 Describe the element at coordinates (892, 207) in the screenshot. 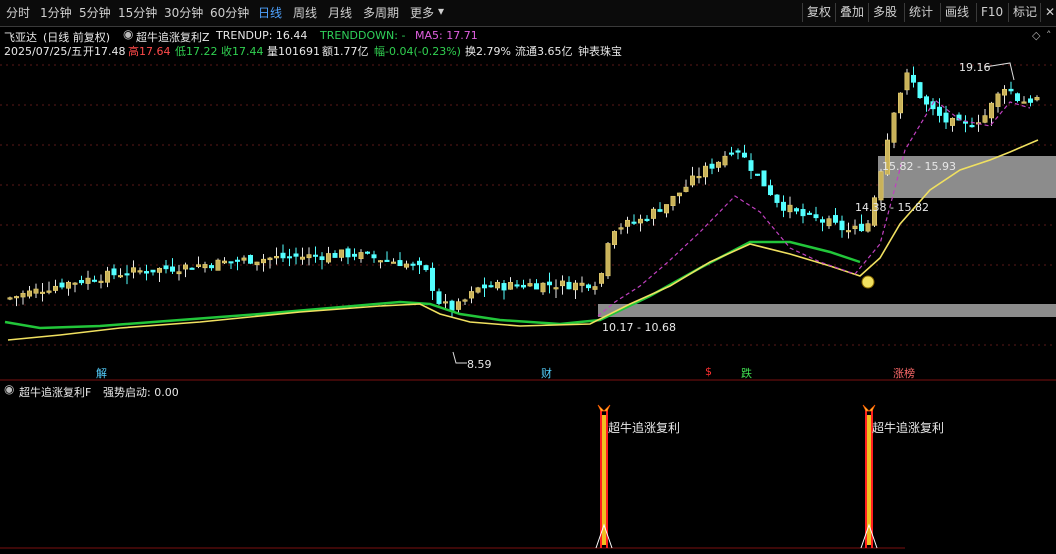

I see `zone-mid-label: 14.38 - 15.82` at that location.